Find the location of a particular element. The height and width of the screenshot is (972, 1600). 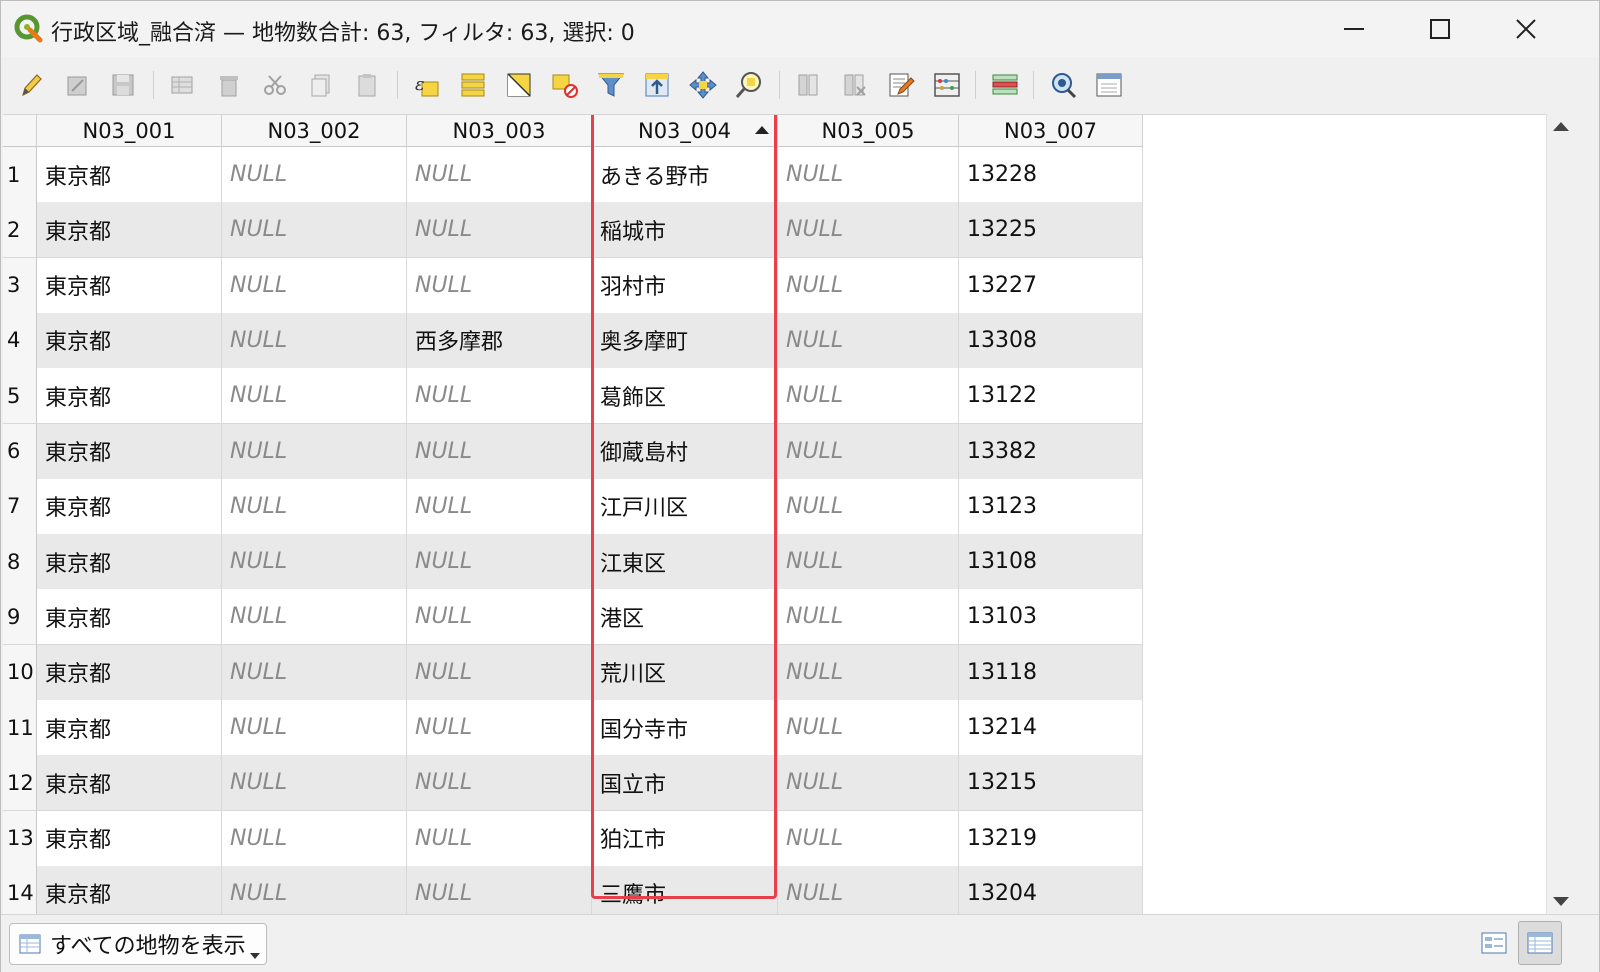

table-cell: 13103 is located at coordinates (1051, 617).